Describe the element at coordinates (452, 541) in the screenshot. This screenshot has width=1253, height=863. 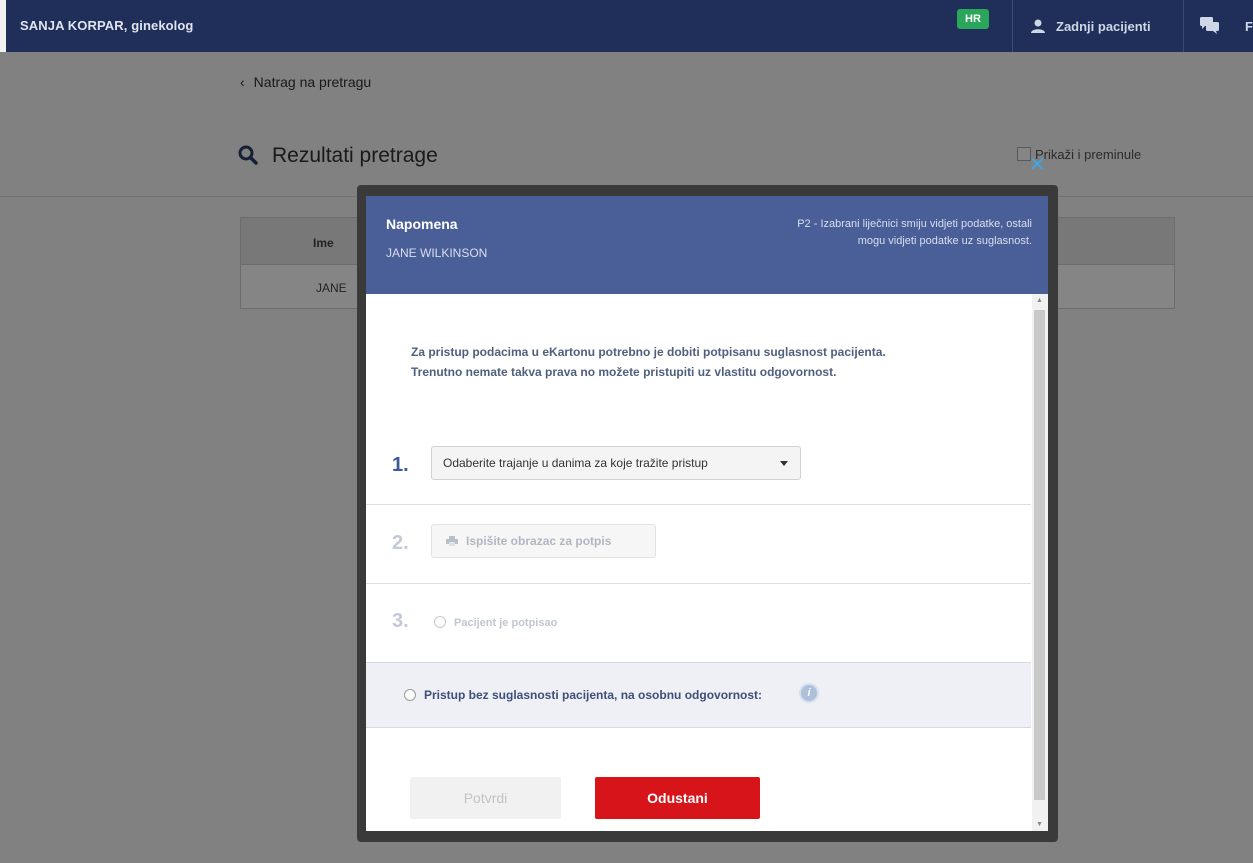
I see `print-icon` at that location.